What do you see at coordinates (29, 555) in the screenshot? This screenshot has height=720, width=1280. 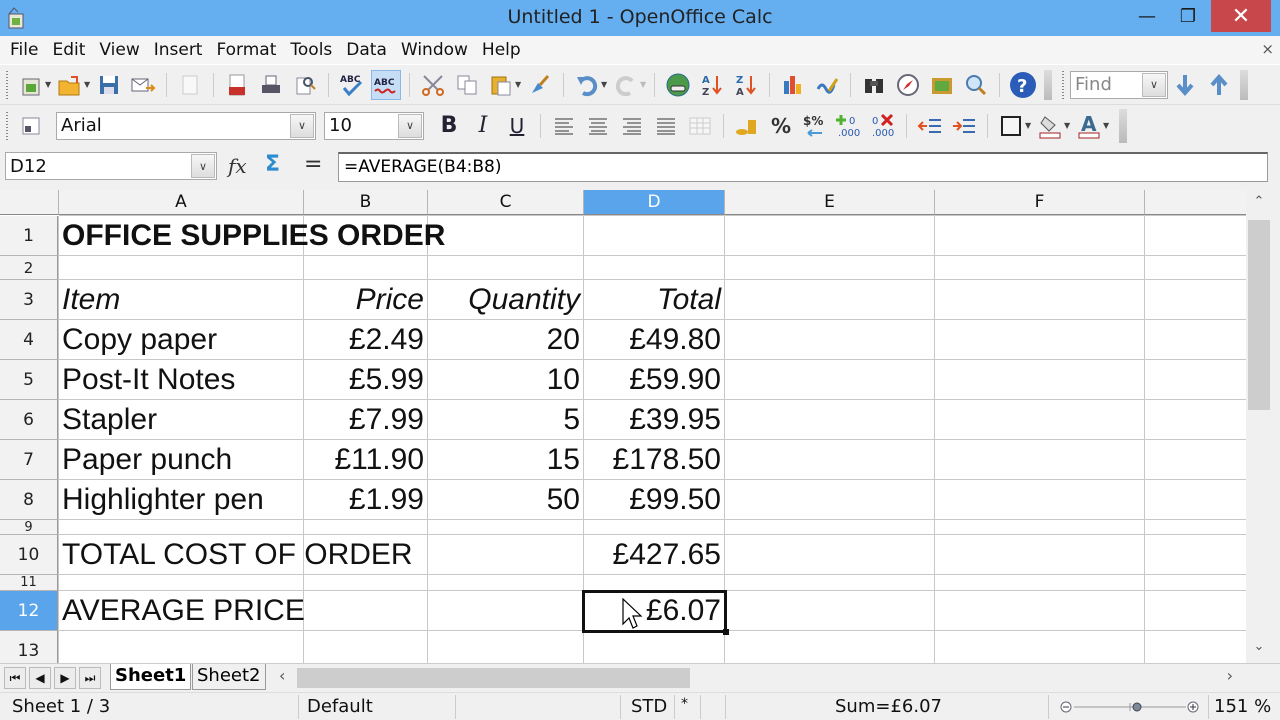 I see `row-header-10: 10` at bounding box center [29, 555].